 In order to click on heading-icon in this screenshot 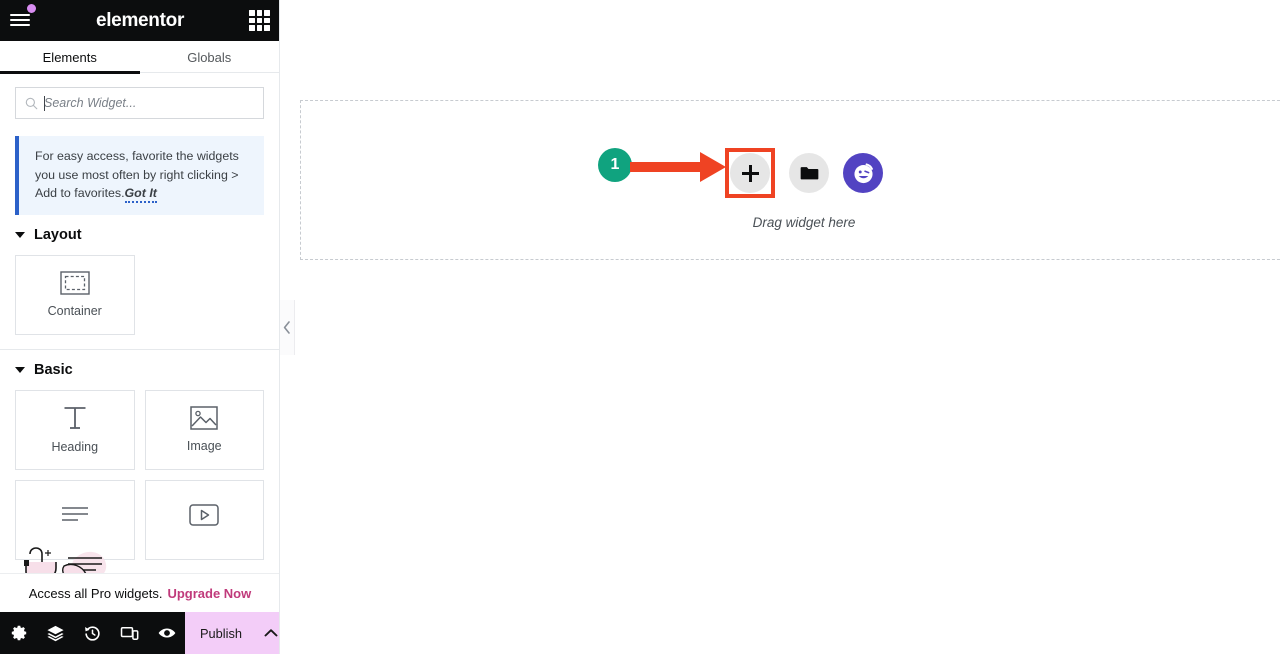, I will do `click(75, 418)`.